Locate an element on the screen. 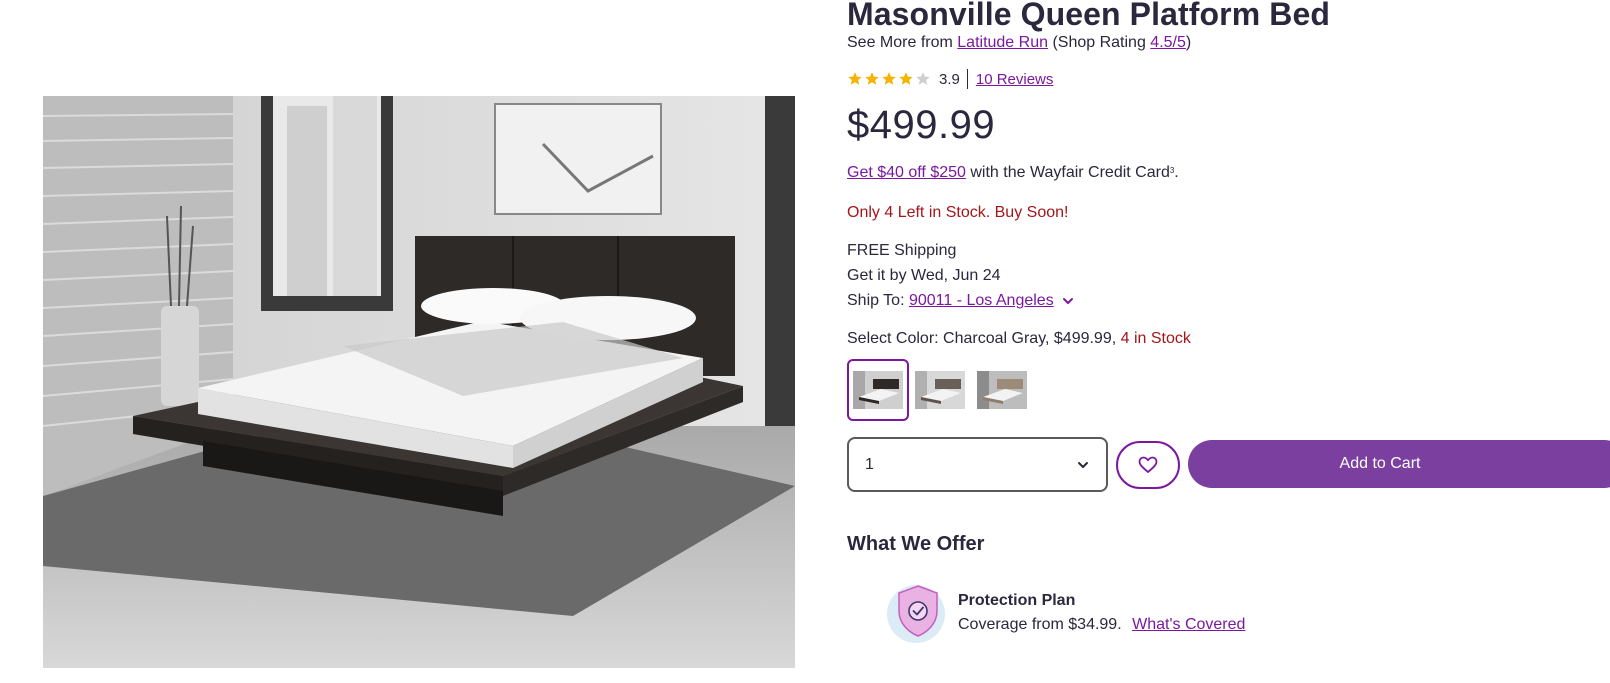 This screenshot has height=683, width=1610. shop-rating-suffix: ) is located at coordinates (1188, 42).